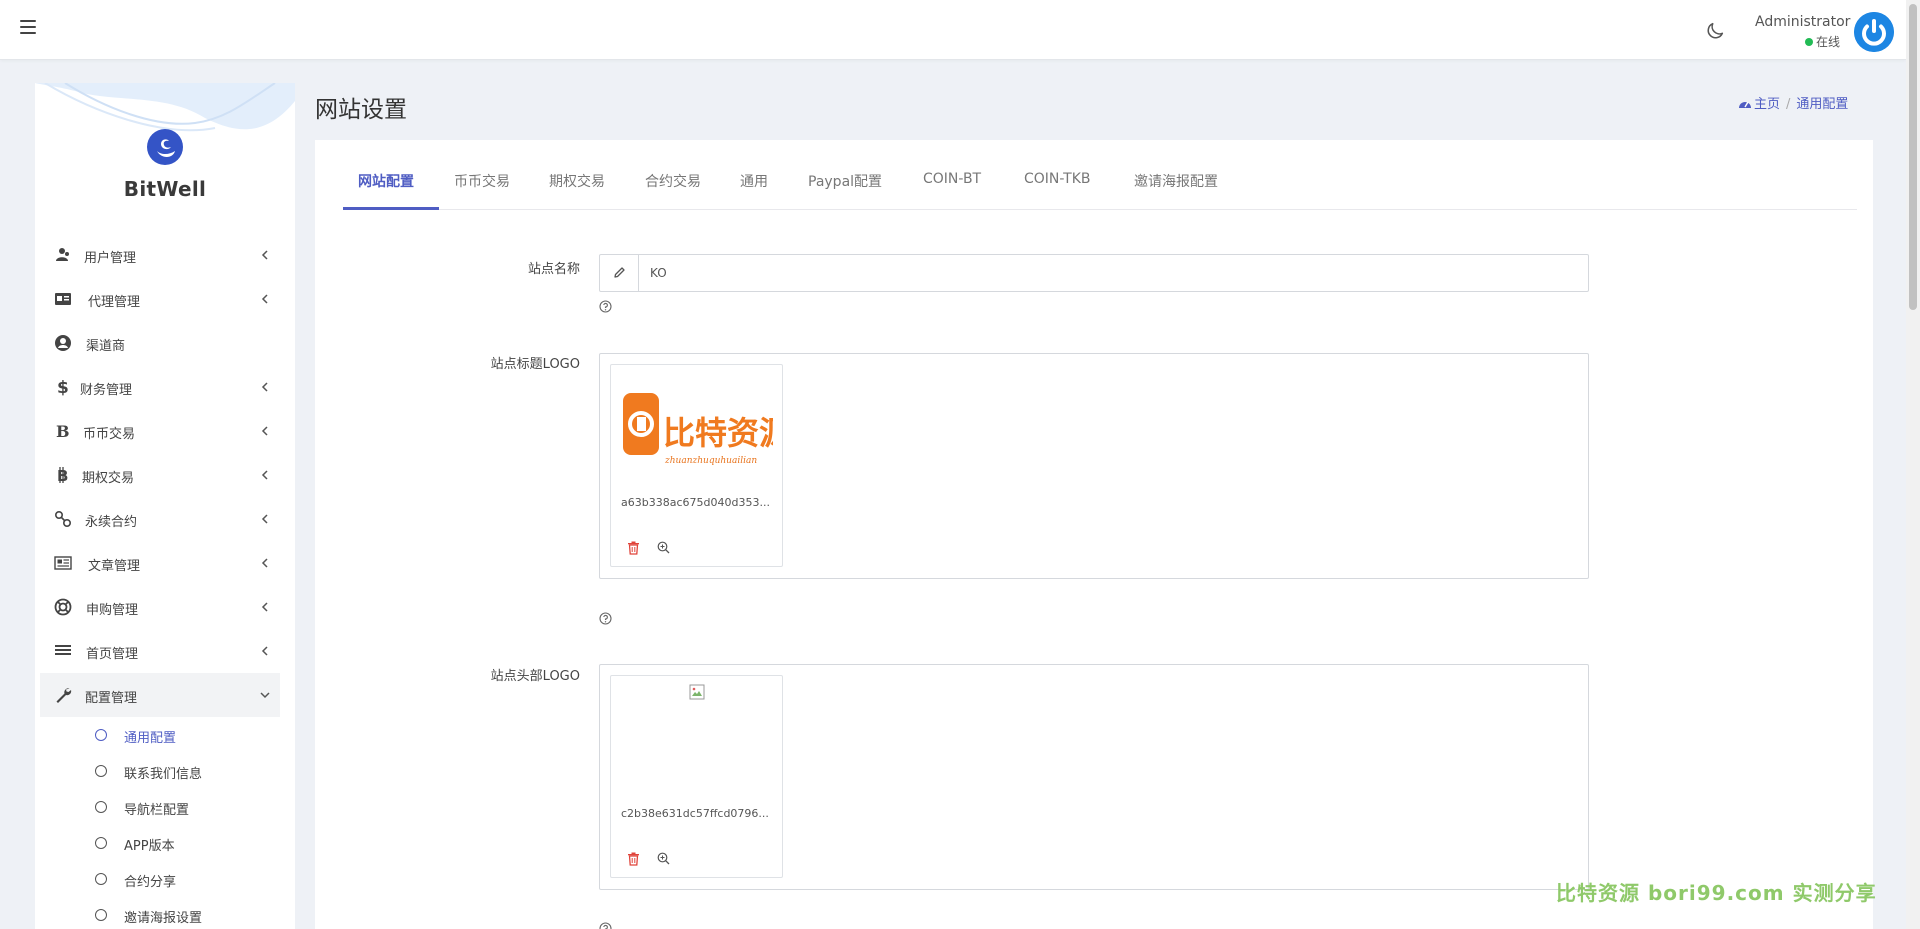 The image size is (1920, 929). What do you see at coordinates (109, 434) in the screenshot?
I see `sidebar-item-label: 币币交易` at bounding box center [109, 434].